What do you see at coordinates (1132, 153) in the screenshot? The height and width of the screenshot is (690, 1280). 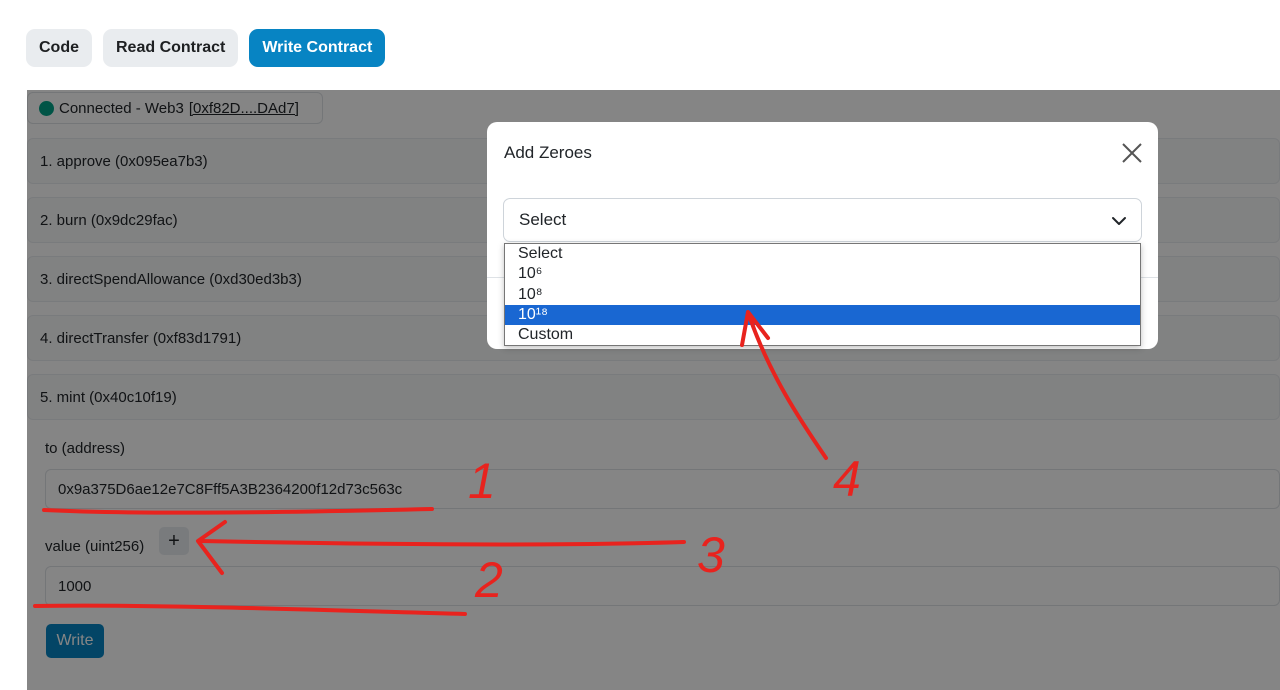 I see `close-icon` at bounding box center [1132, 153].